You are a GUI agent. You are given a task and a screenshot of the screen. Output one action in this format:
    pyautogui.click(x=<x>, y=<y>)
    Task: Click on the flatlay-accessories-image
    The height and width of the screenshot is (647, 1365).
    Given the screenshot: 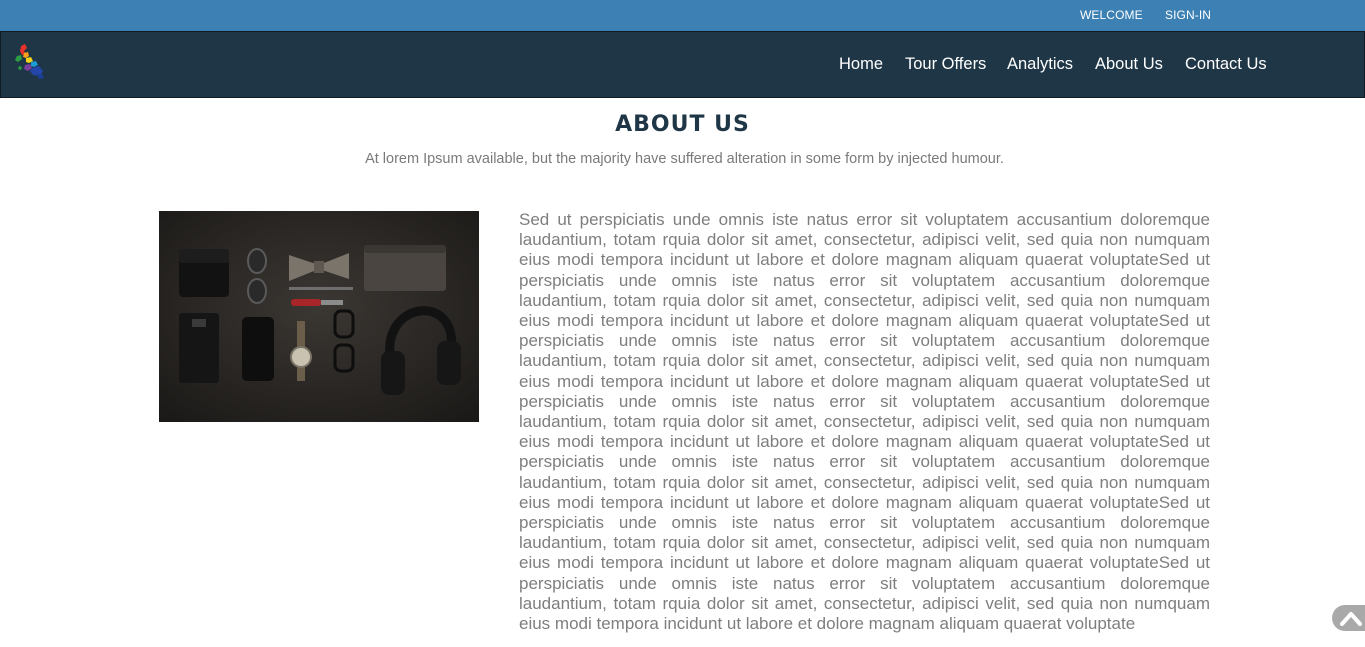 What is the action you would take?
    pyautogui.click(x=319, y=316)
    